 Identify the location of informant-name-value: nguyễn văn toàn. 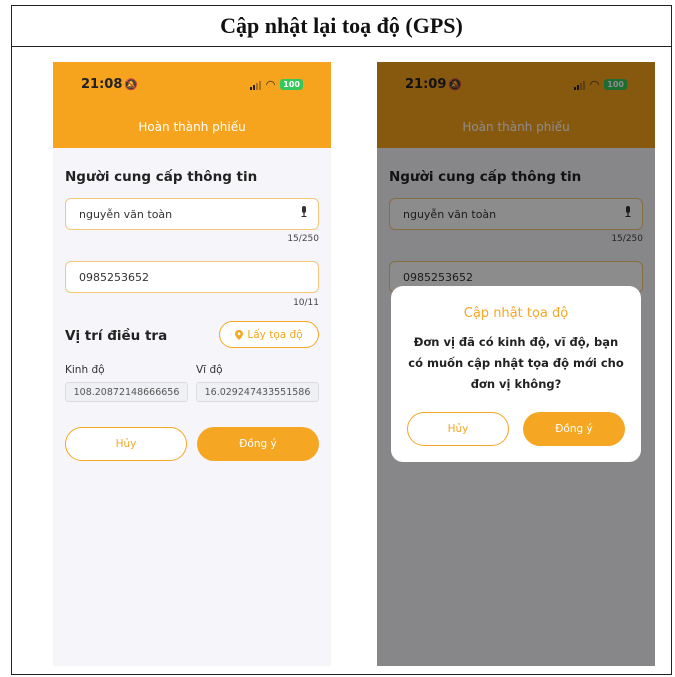
(126, 214).